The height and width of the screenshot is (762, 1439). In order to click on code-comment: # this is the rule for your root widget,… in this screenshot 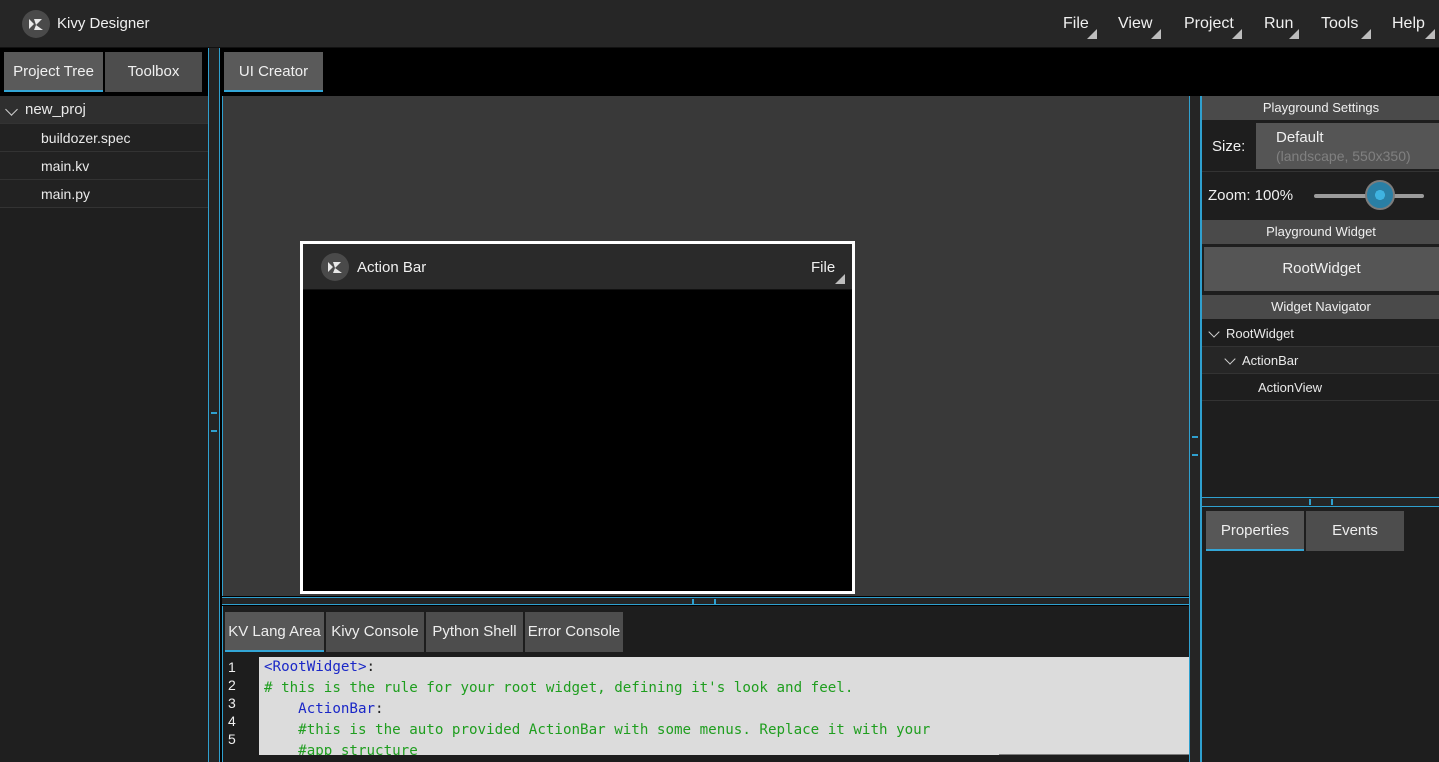, I will do `click(559, 688)`.